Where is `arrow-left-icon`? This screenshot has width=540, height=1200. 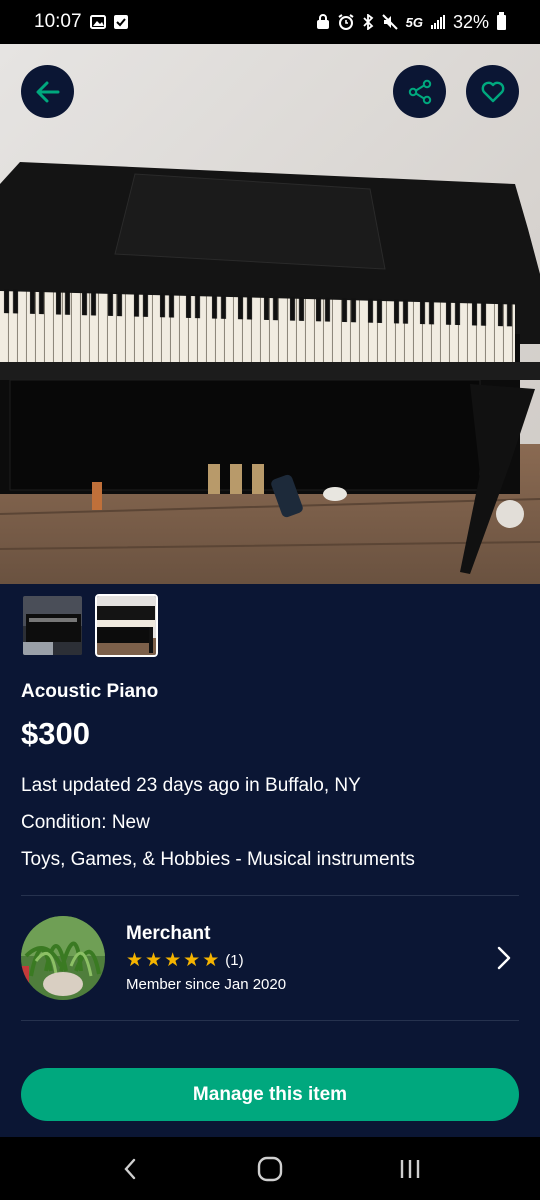
arrow-left-icon is located at coordinates (47, 91).